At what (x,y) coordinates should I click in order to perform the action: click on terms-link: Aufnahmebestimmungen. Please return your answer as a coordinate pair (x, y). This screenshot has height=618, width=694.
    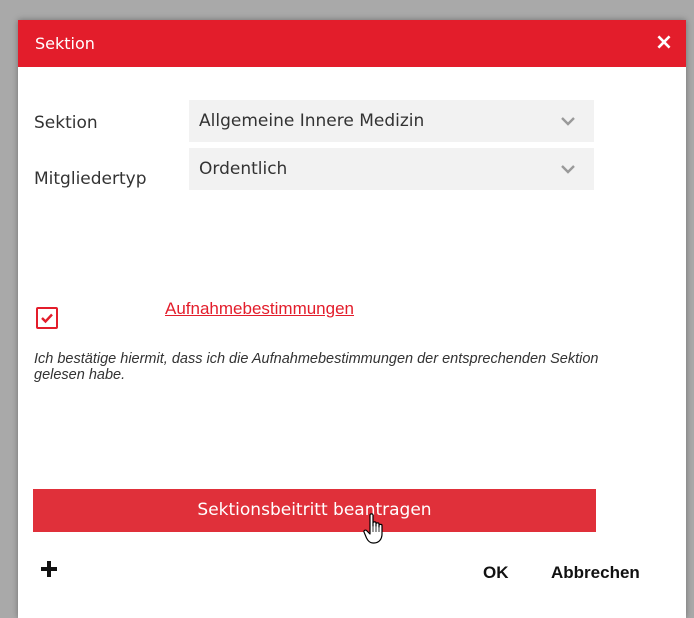
    Looking at the image, I should click on (259, 309).